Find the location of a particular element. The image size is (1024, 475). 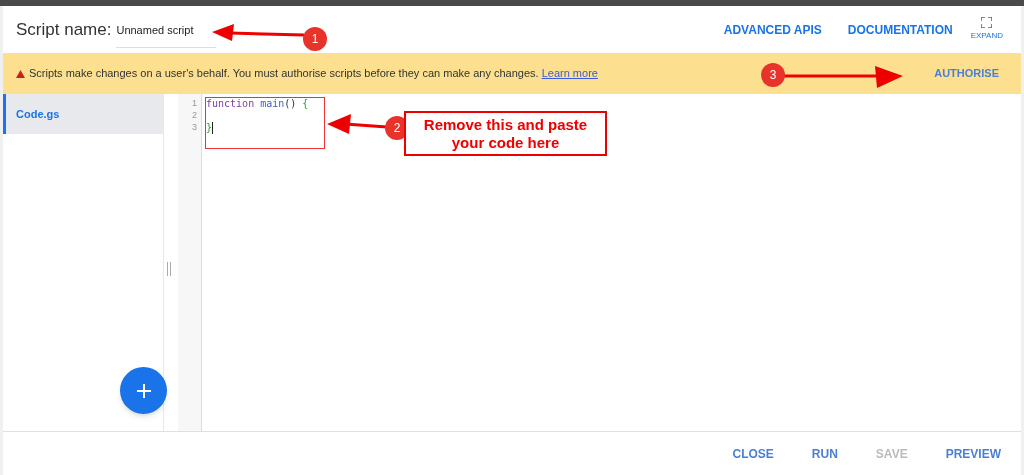

learn-more-link: Learn more is located at coordinates (569, 73).